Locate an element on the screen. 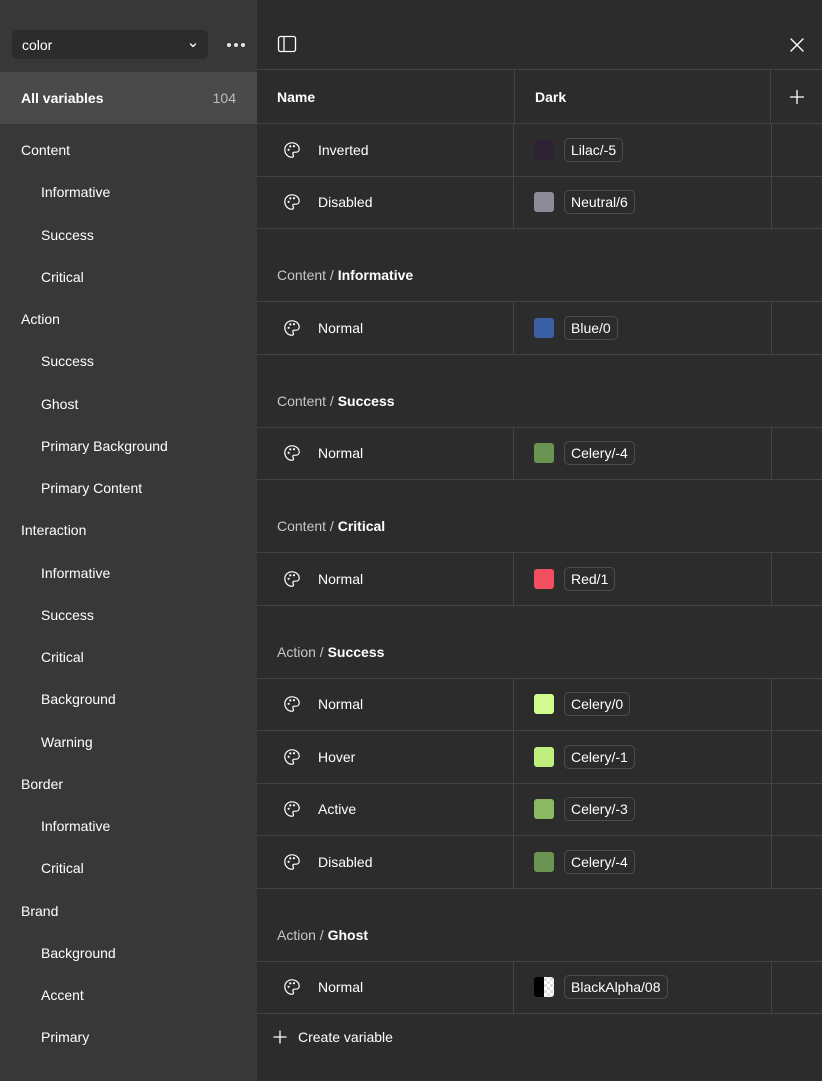  group-heading-name: Success is located at coordinates (366, 400).